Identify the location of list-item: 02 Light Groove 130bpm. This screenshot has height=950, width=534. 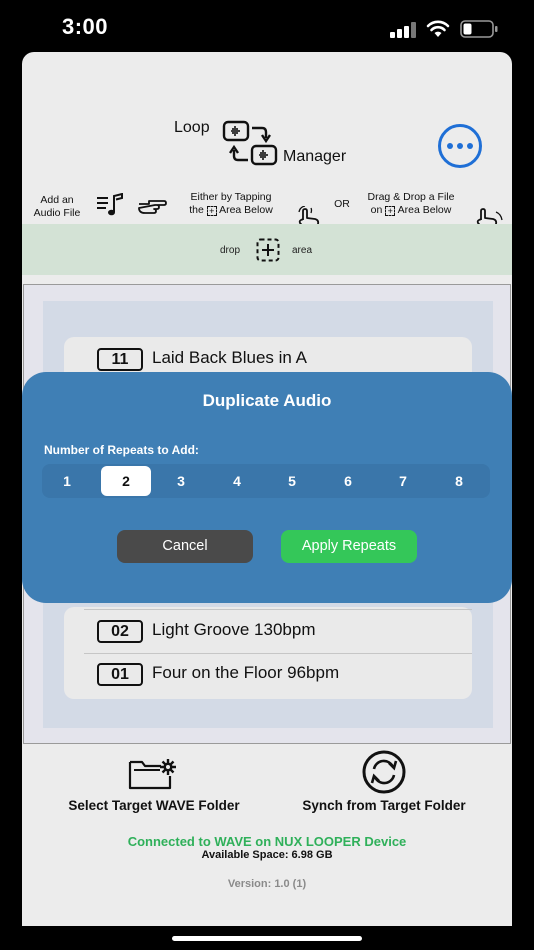
(268, 631).